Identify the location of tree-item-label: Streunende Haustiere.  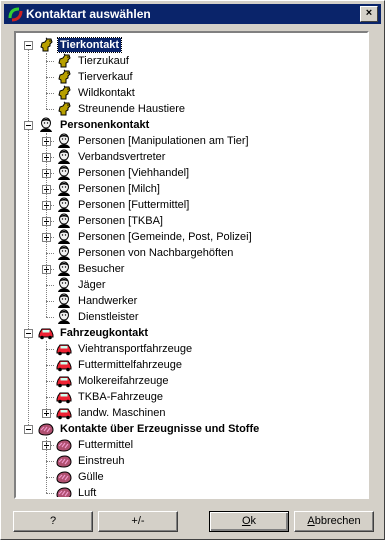
(132, 109).